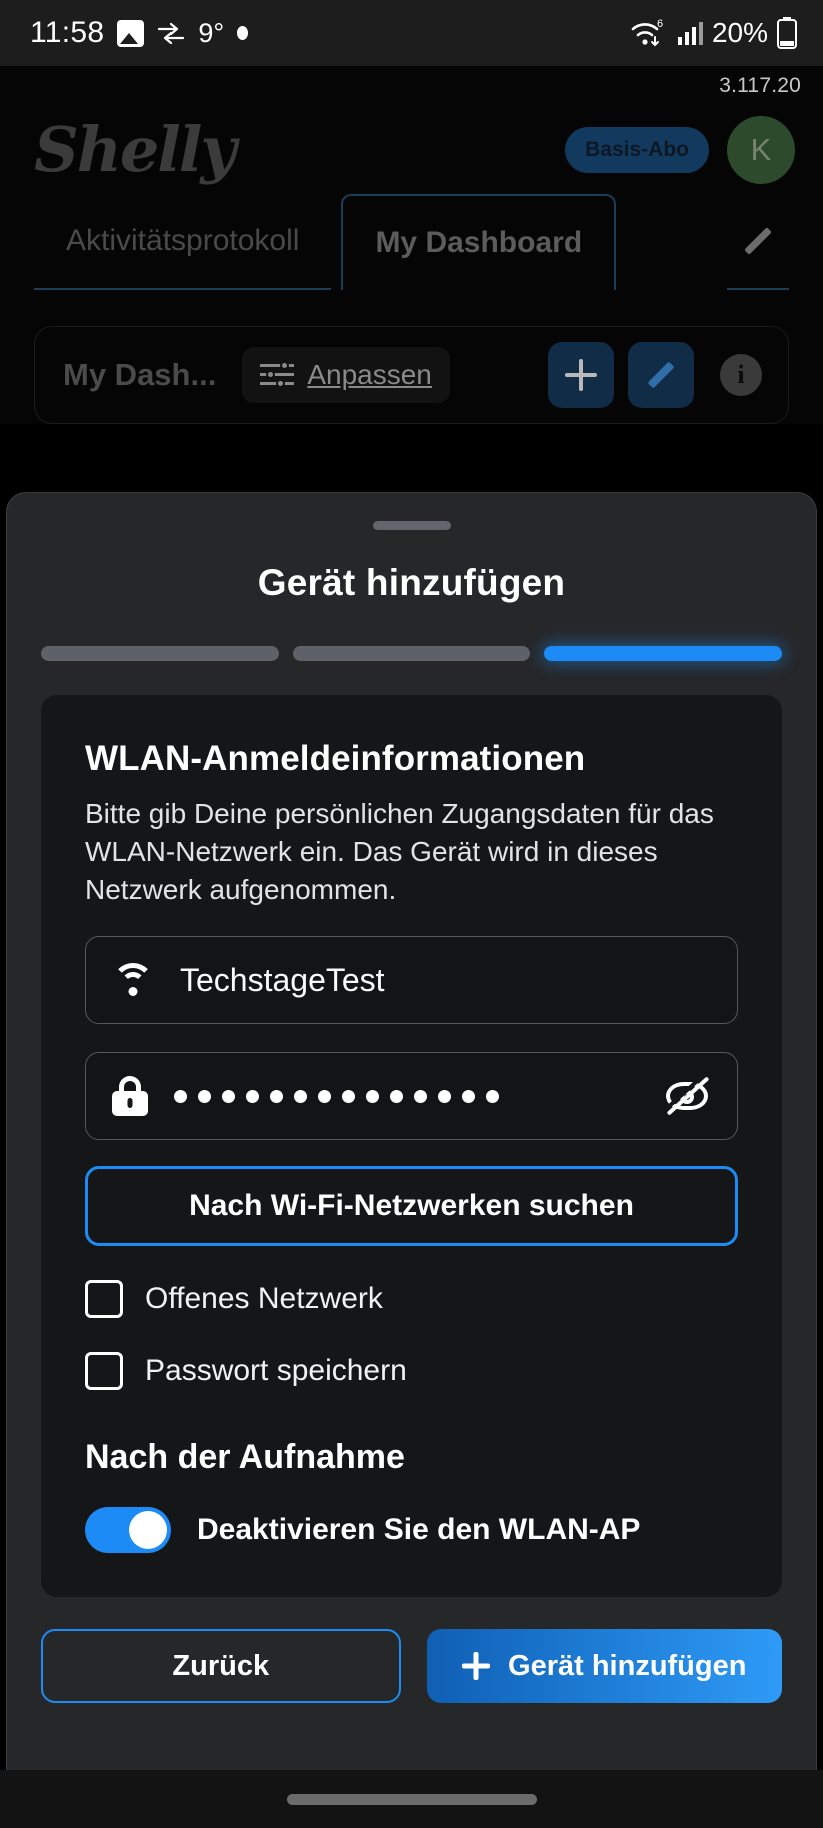  Describe the element at coordinates (760, 85) in the screenshot. I see `app-version: 3.117.20` at that location.